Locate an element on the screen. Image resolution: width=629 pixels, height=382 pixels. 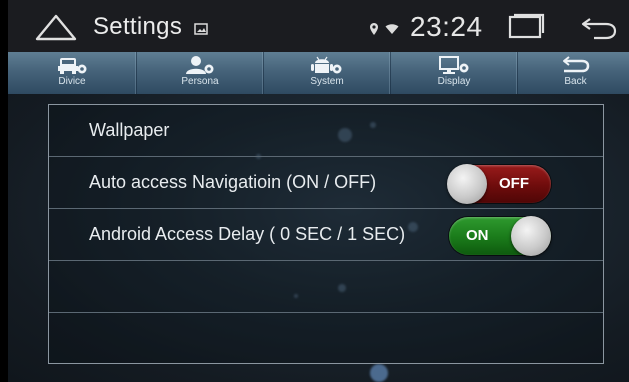
gallery-icon is located at coordinates (201, 28).